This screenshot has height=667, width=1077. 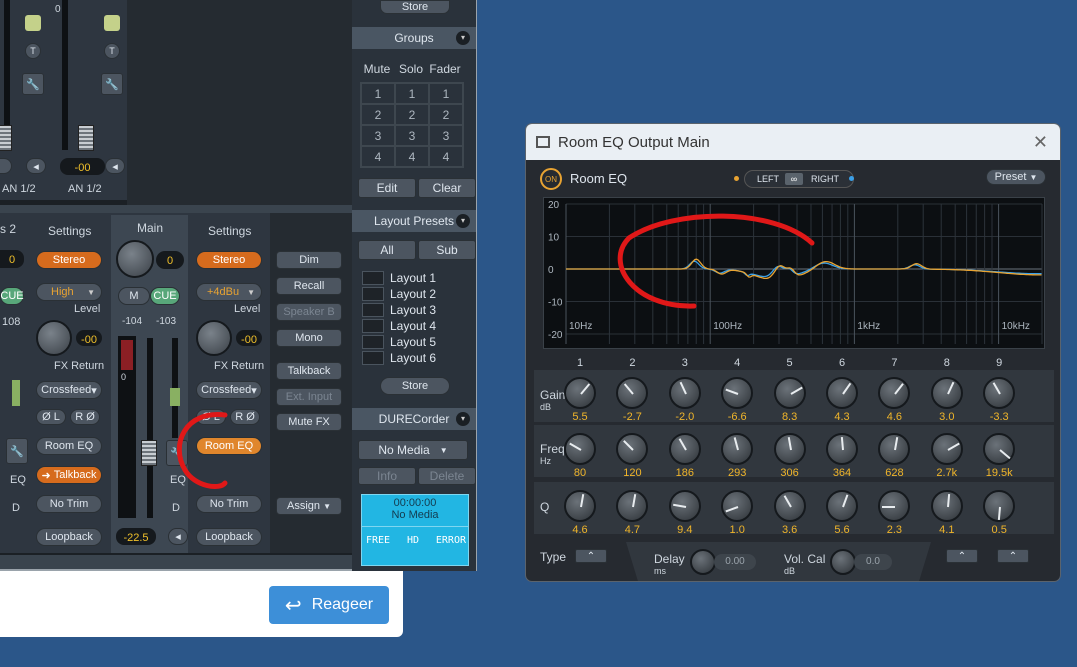 What do you see at coordinates (894, 530) in the screenshot?
I see `q-value: 2.3` at bounding box center [894, 530].